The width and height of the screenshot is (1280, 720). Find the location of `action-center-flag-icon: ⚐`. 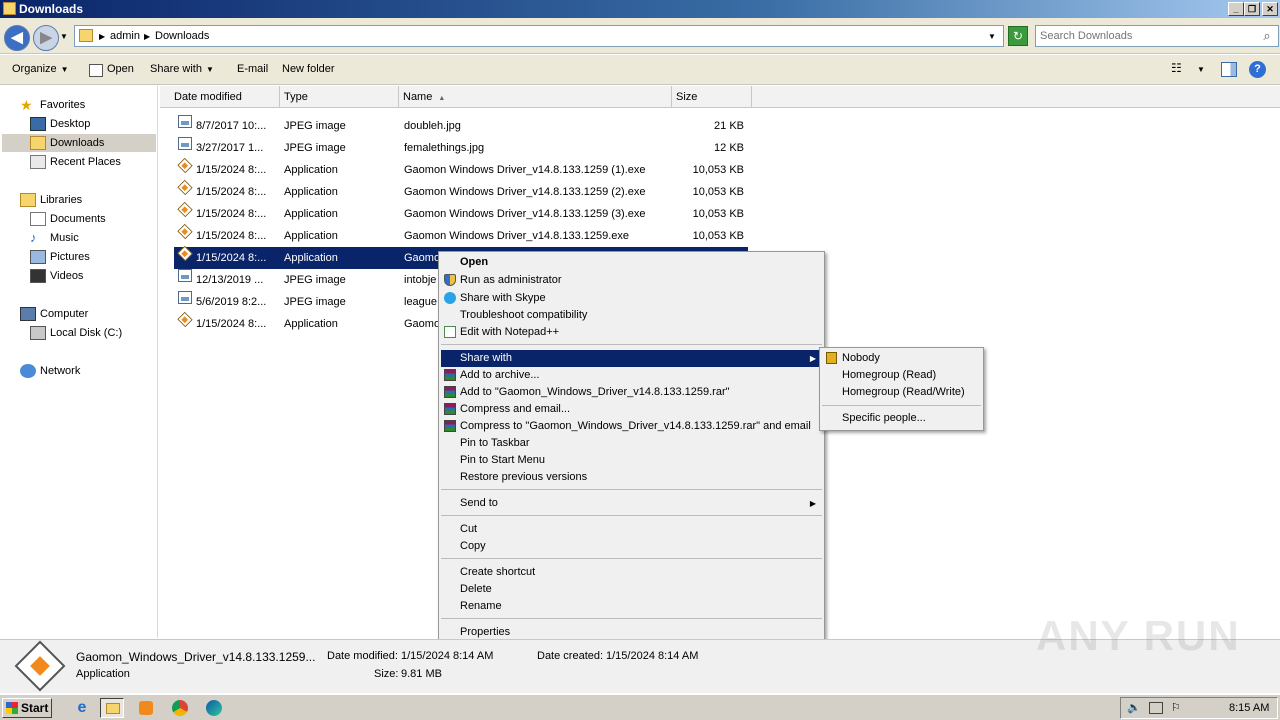

action-center-flag-icon: ⚐ is located at coordinates (1176, 707).